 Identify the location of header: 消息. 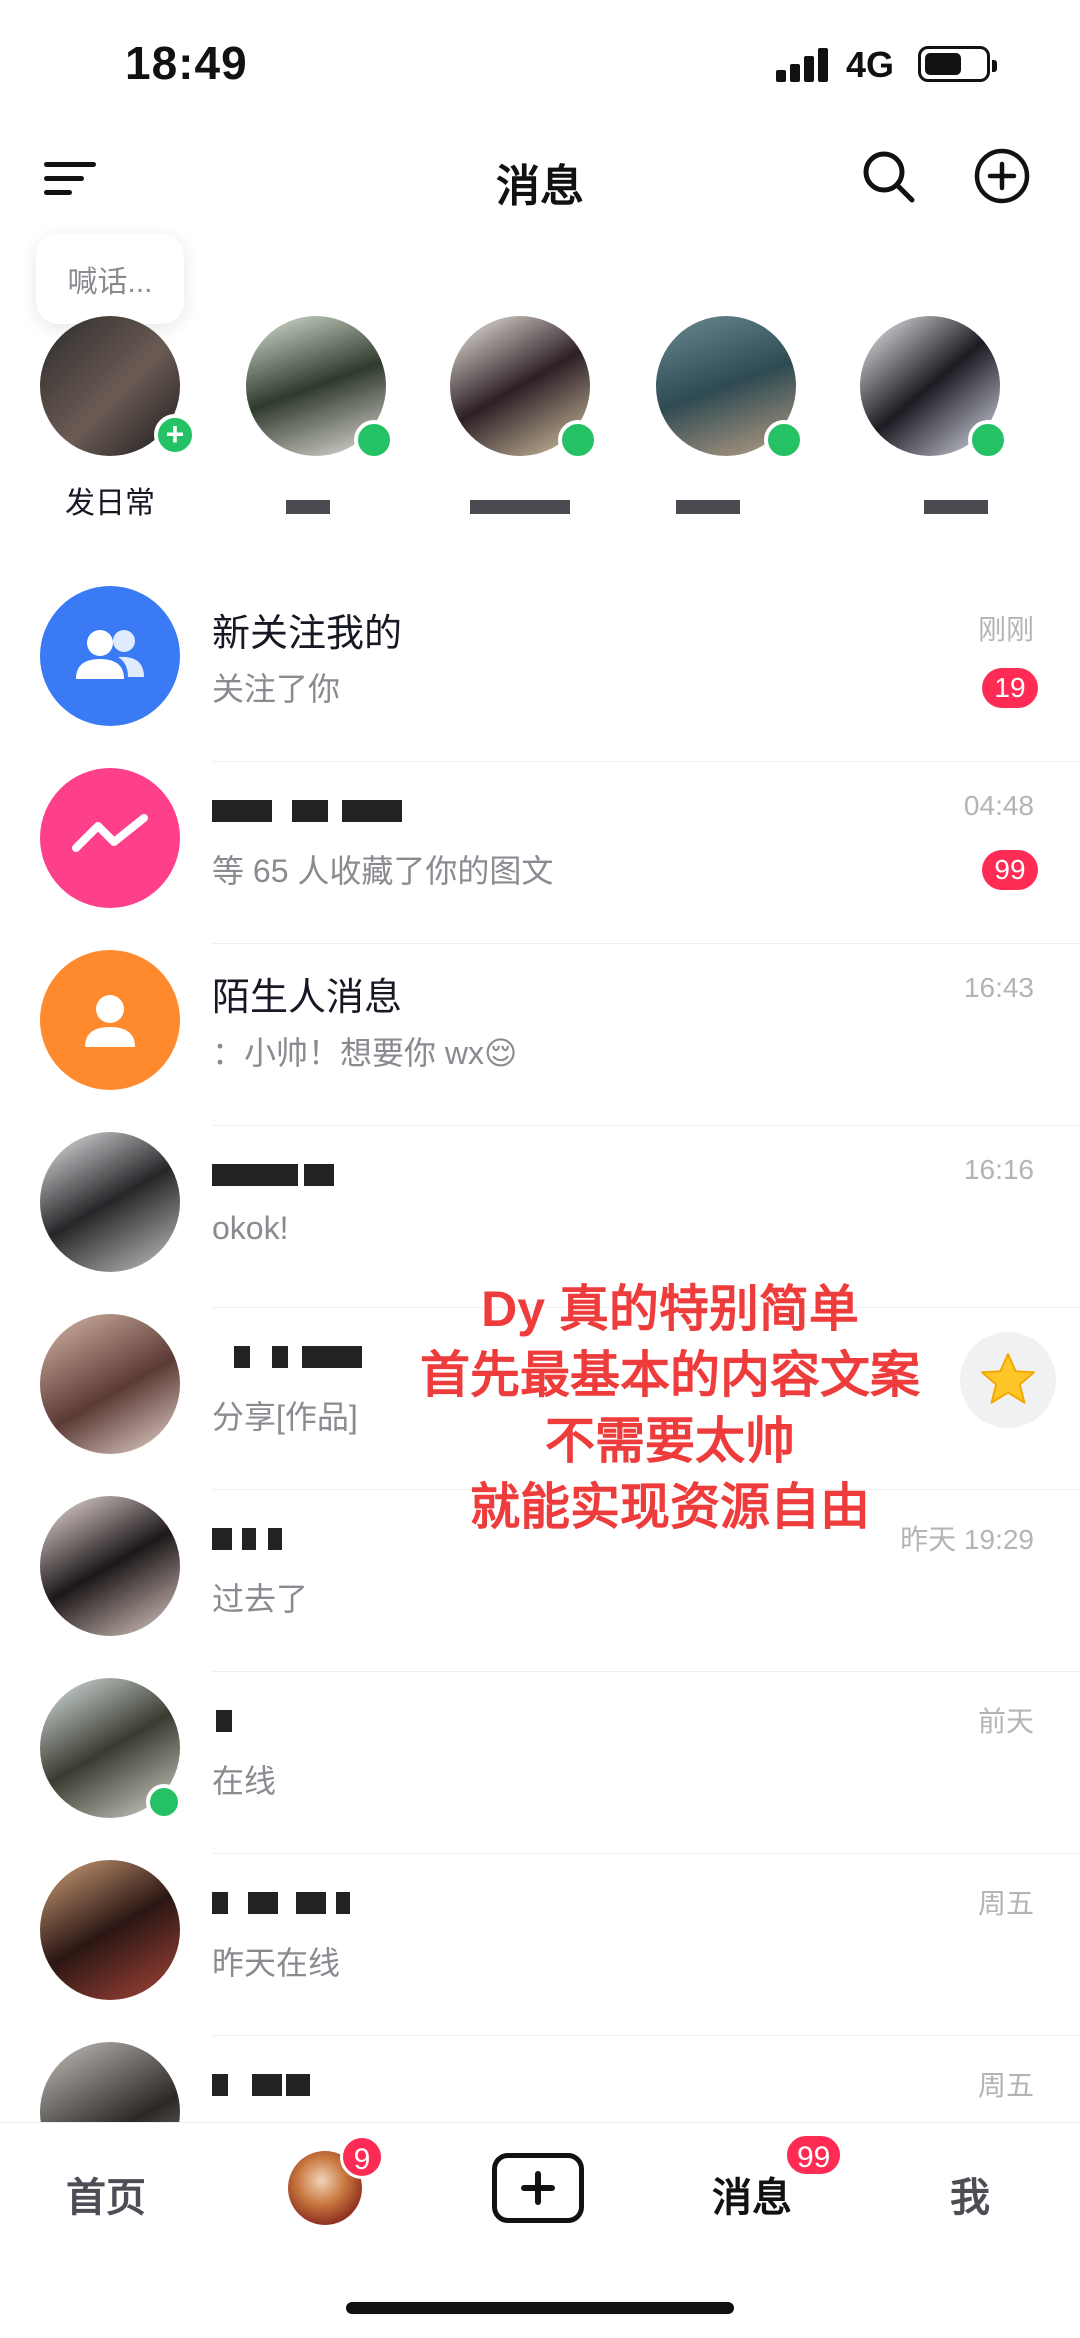
(540, 180).